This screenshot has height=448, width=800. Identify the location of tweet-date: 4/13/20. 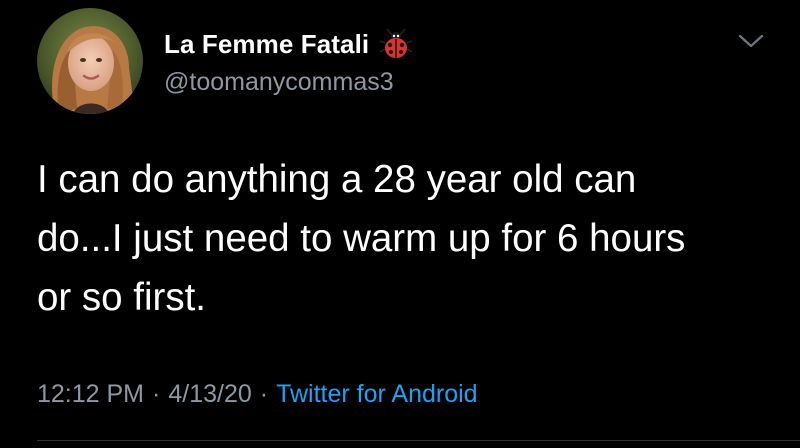
(209, 394).